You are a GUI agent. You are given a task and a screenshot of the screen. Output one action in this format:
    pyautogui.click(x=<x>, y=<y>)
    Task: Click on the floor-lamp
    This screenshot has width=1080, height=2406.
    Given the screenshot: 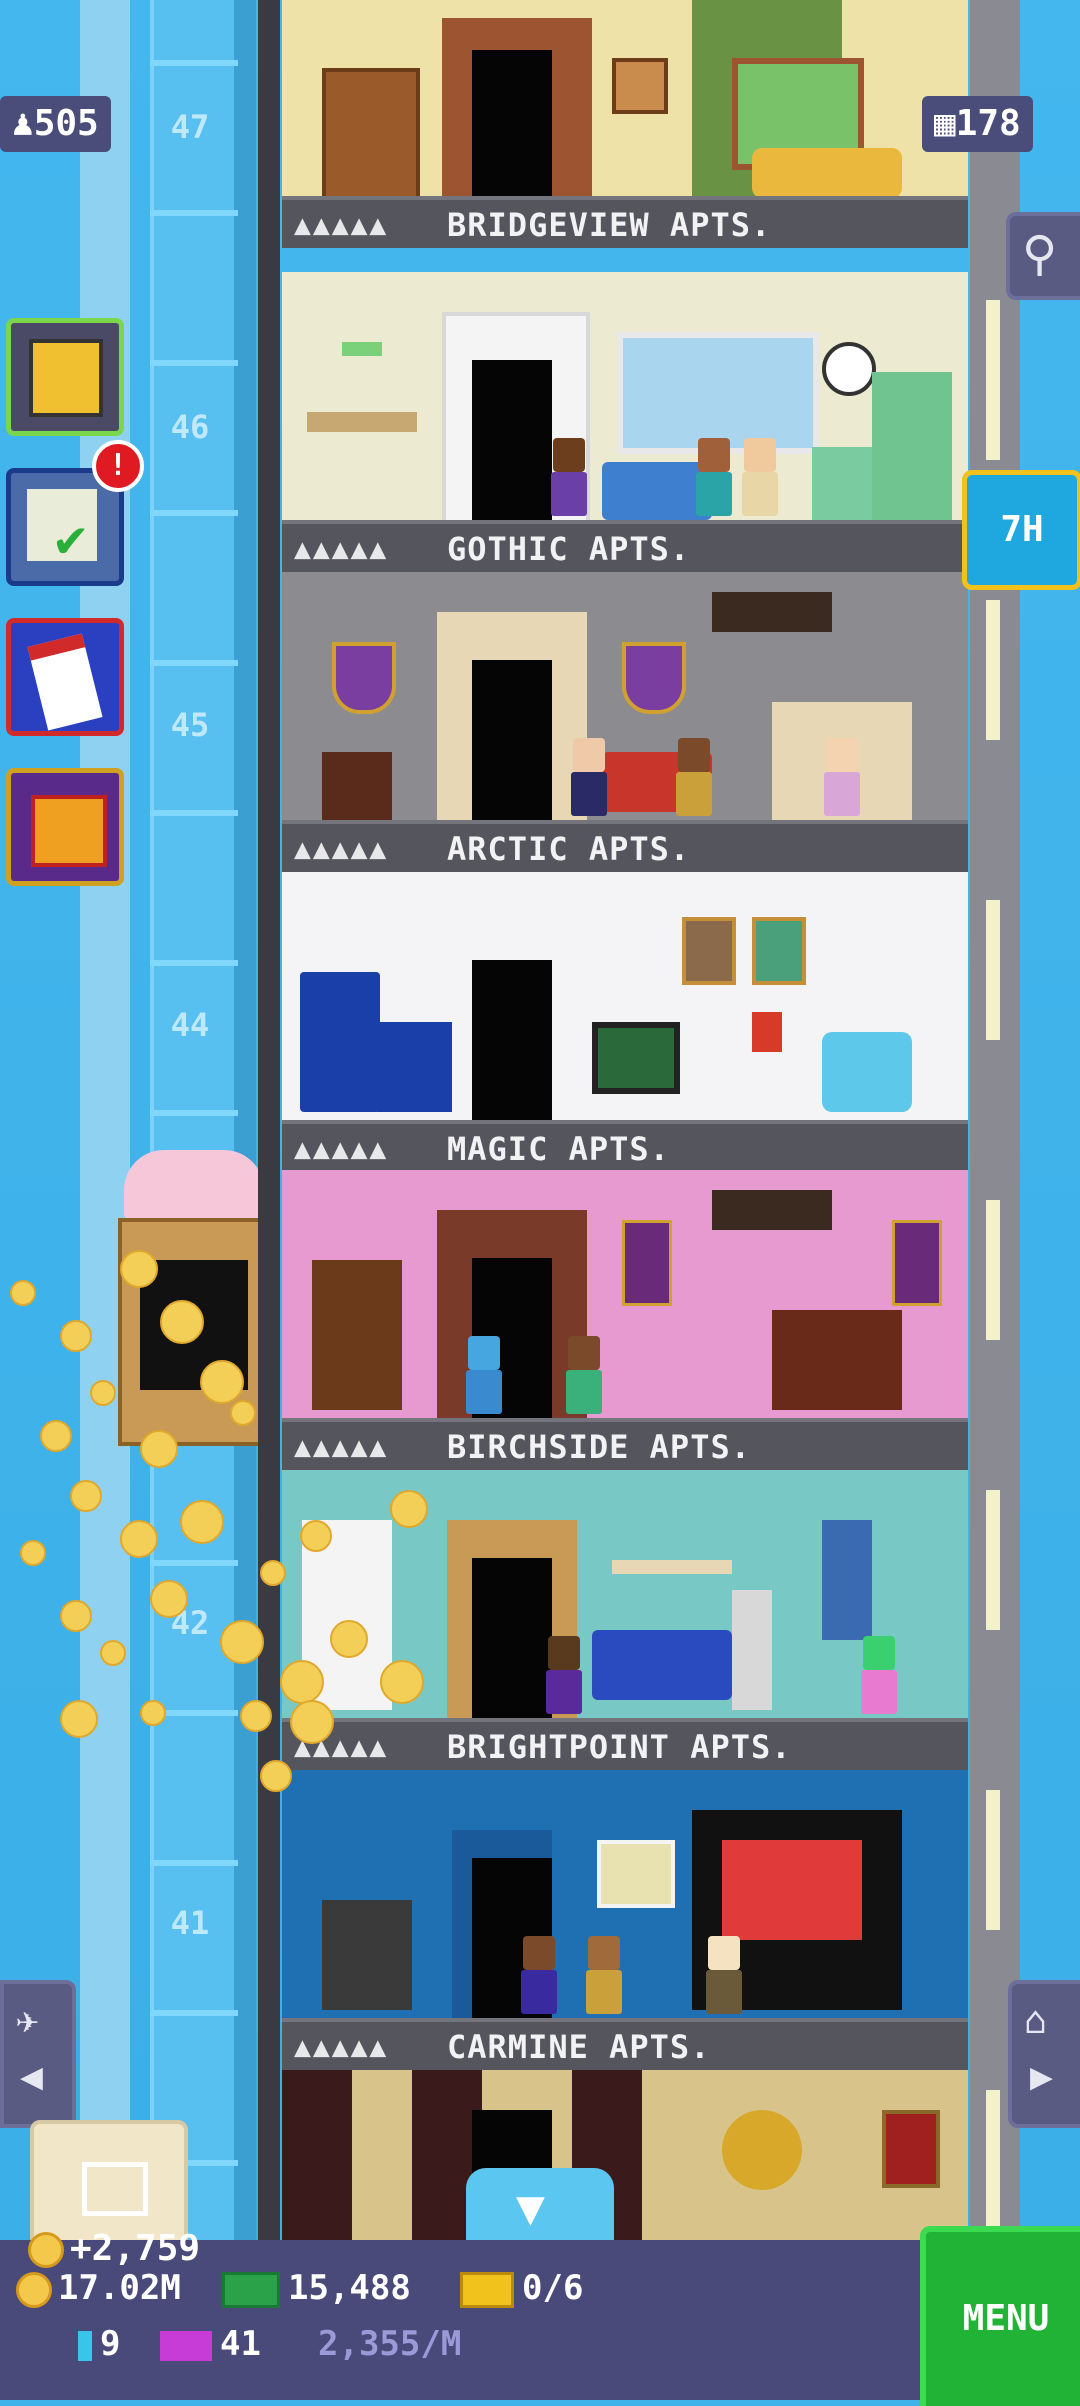 What is the action you would take?
    pyautogui.click(x=752, y=1650)
    